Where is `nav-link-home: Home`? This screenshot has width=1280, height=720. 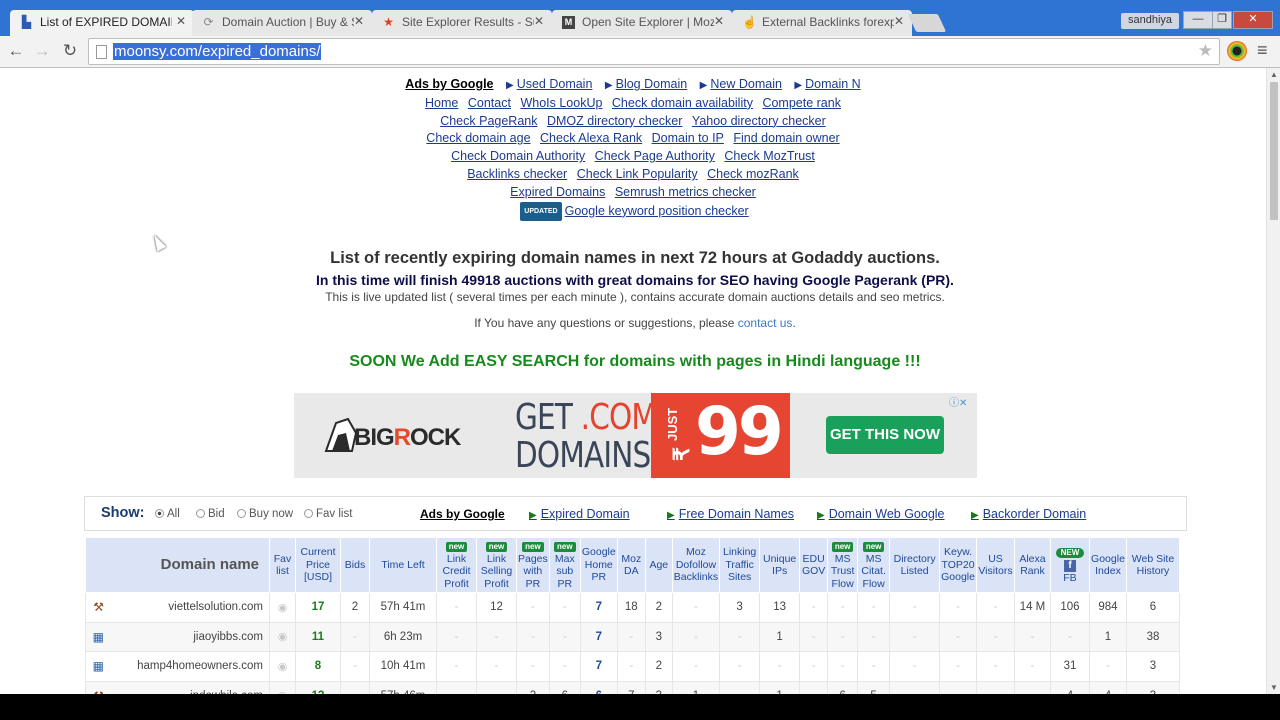 nav-link-home: Home is located at coordinates (441, 103).